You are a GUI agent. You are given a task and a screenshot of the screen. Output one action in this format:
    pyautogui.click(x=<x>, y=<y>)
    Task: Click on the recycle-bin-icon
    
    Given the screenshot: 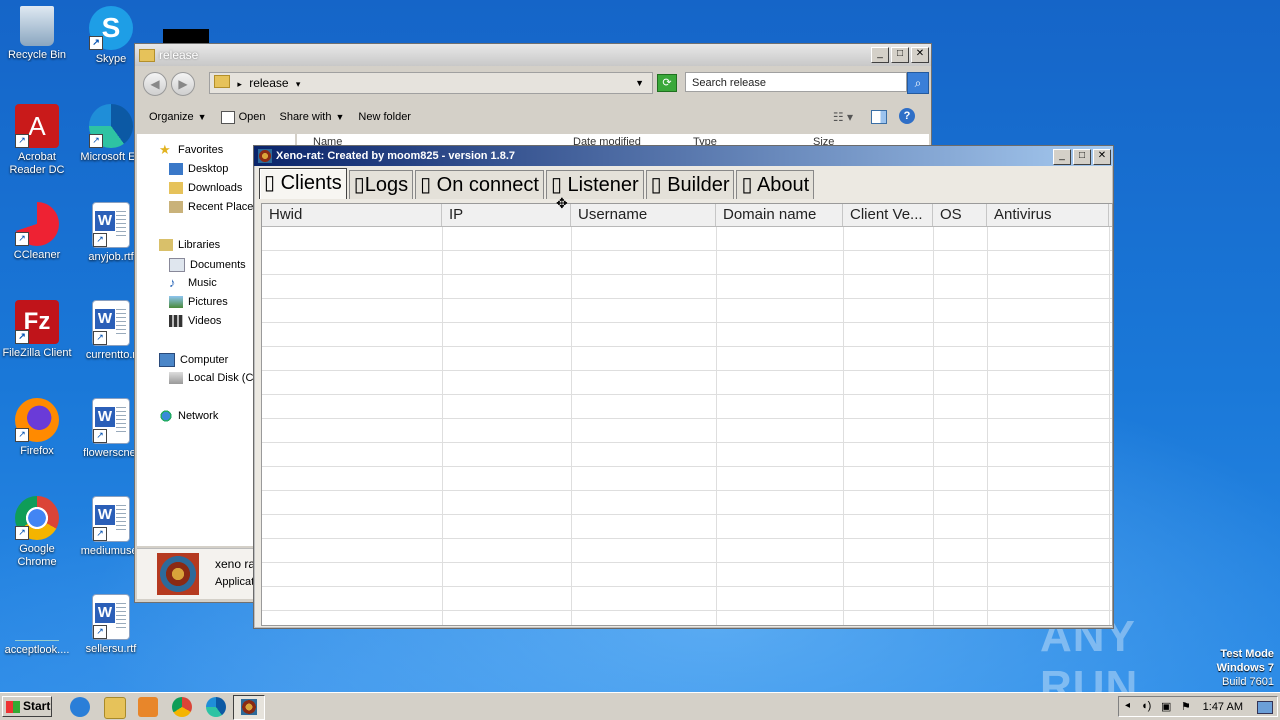 What is the action you would take?
    pyautogui.click(x=37, y=26)
    